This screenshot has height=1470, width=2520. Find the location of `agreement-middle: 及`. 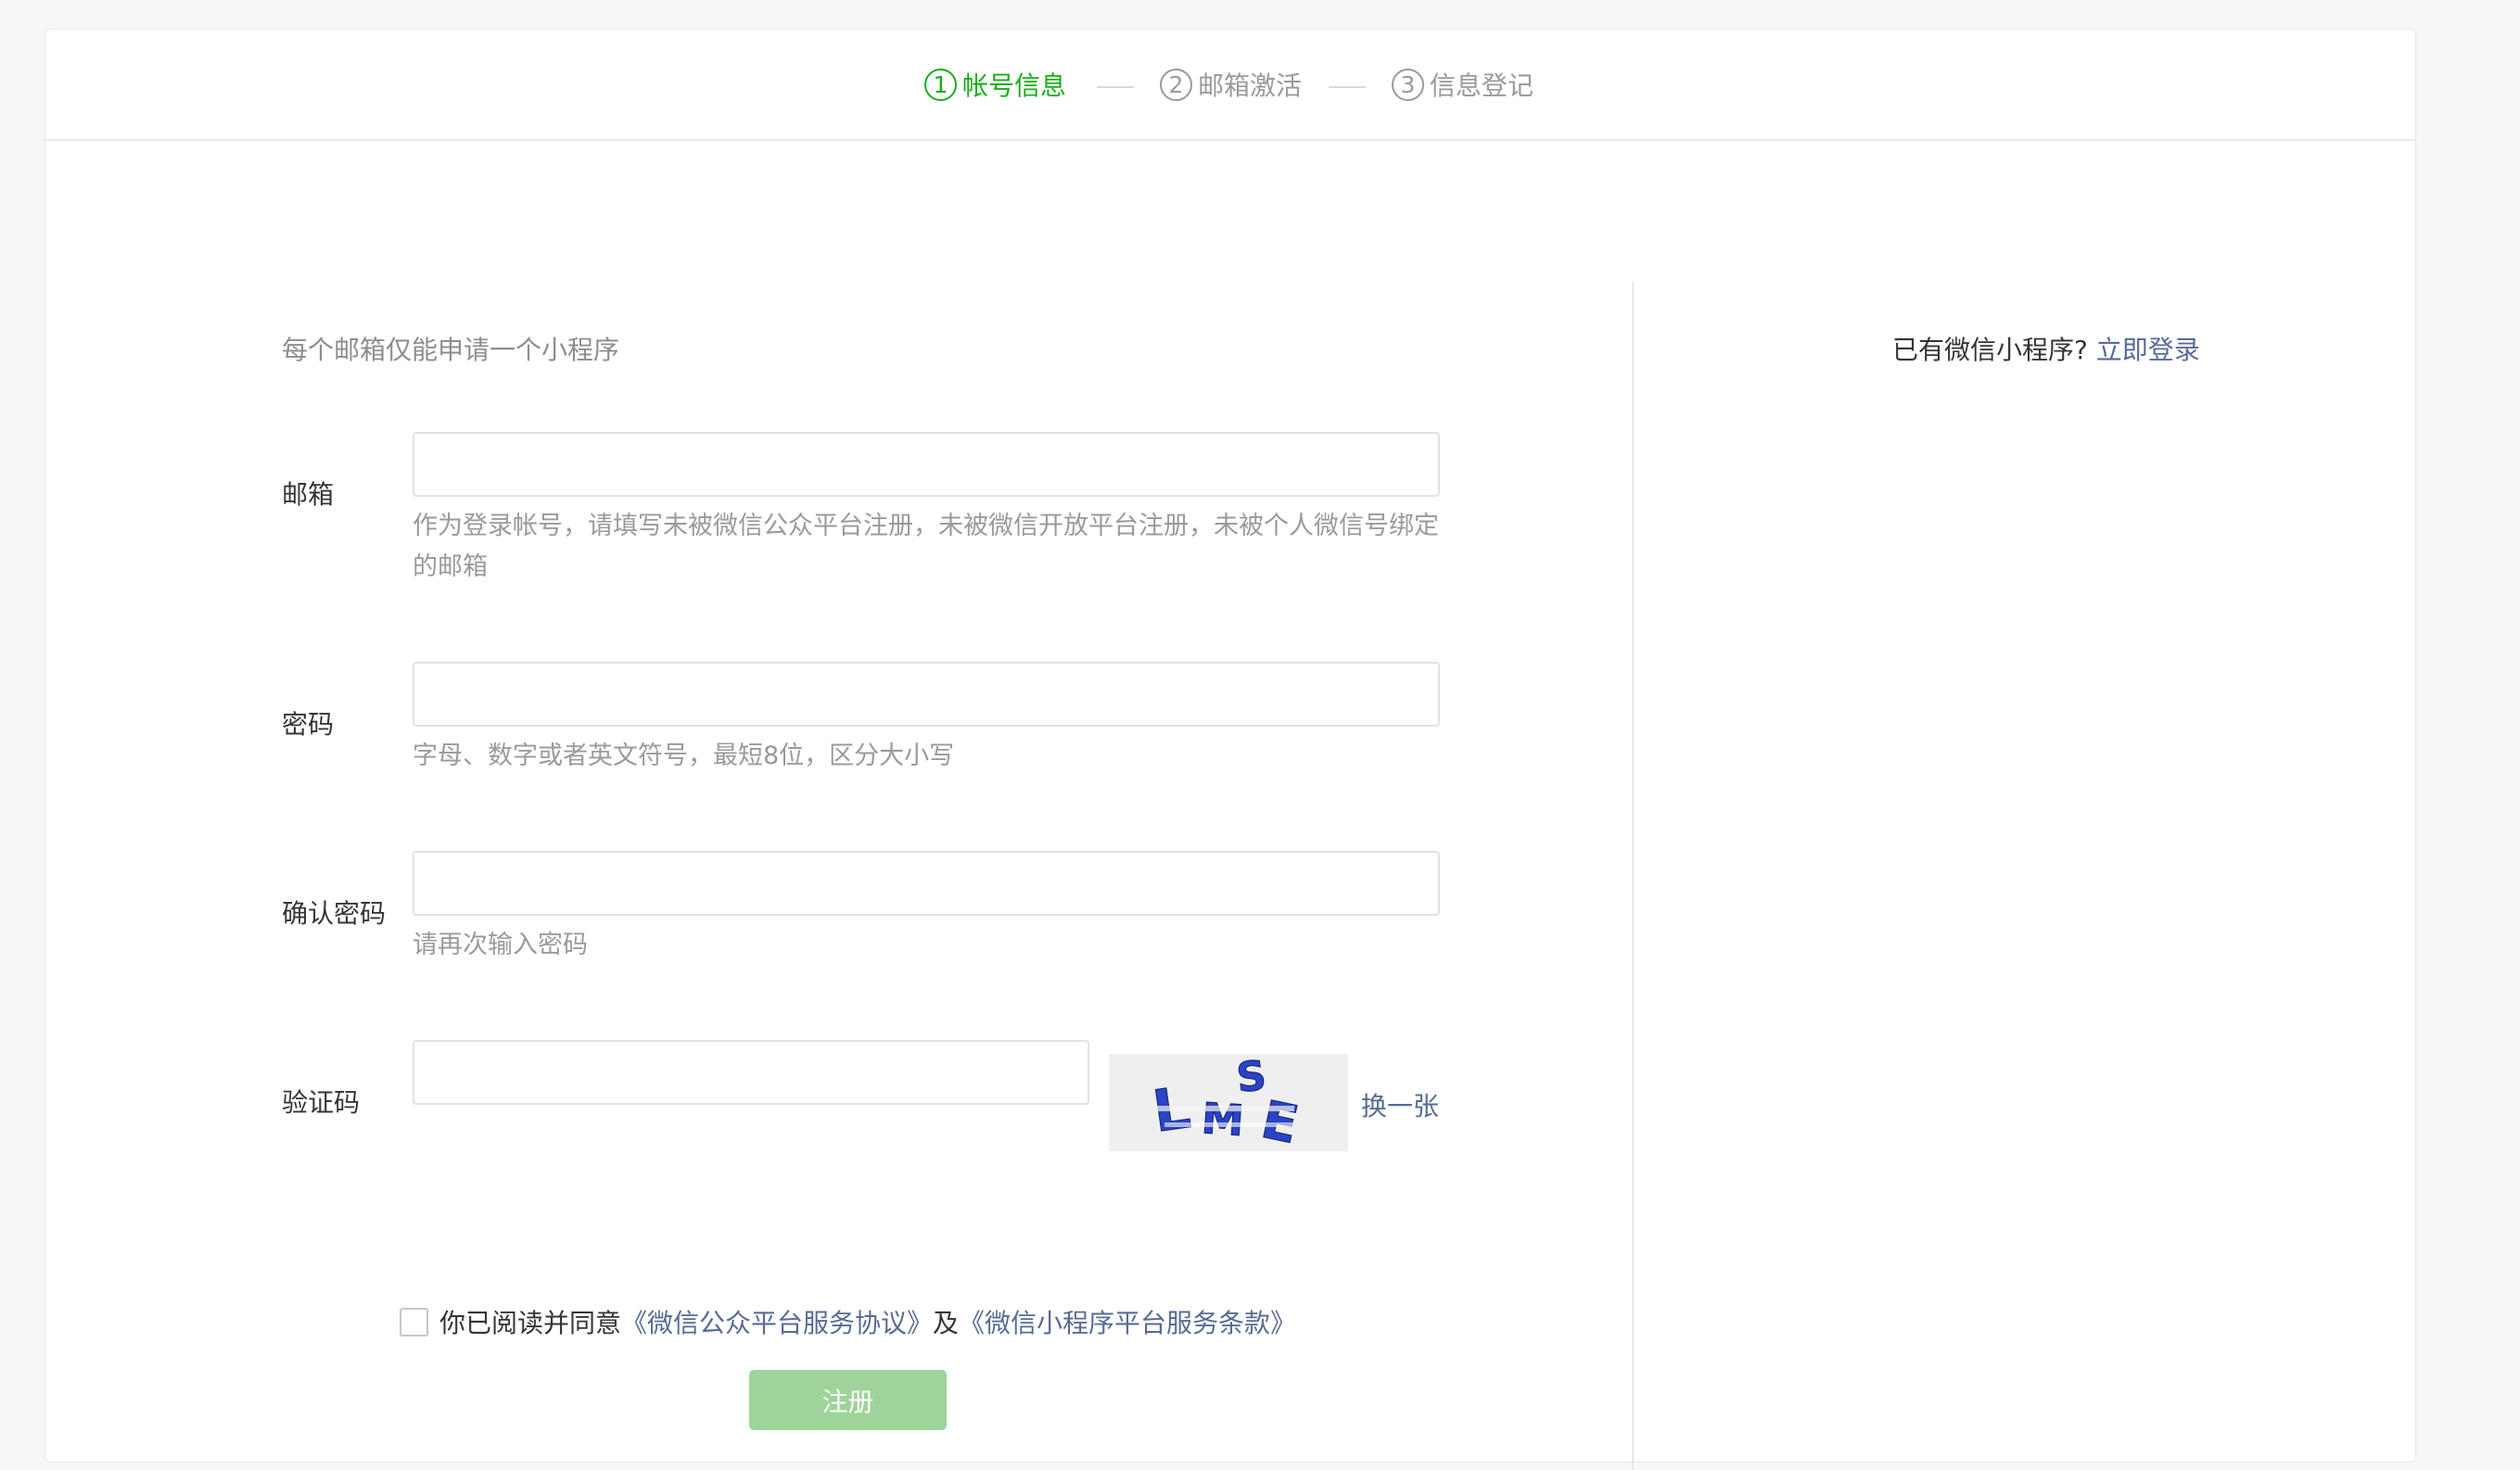

agreement-middle: 及 is located at coordinates (946, 1323).